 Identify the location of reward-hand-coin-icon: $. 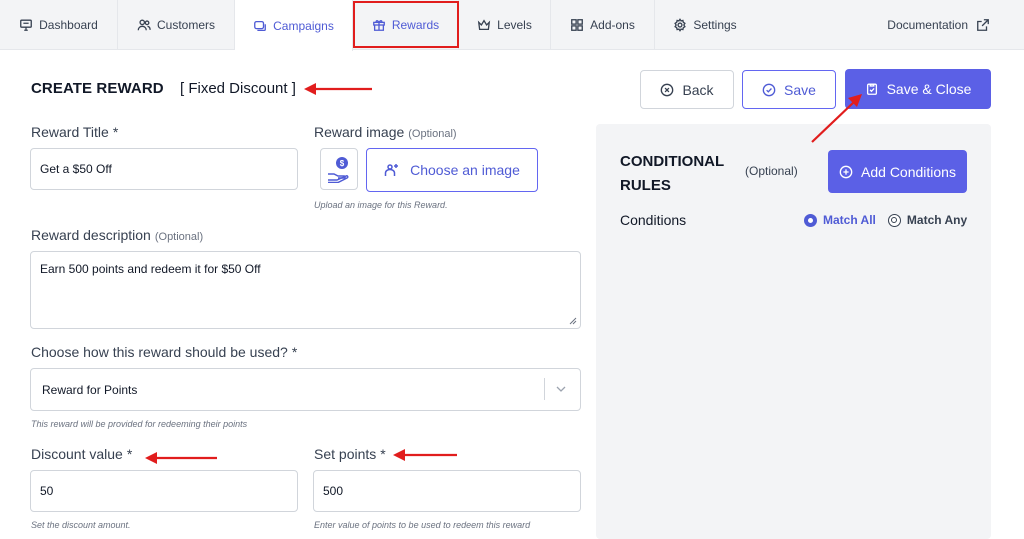
(338, 170).